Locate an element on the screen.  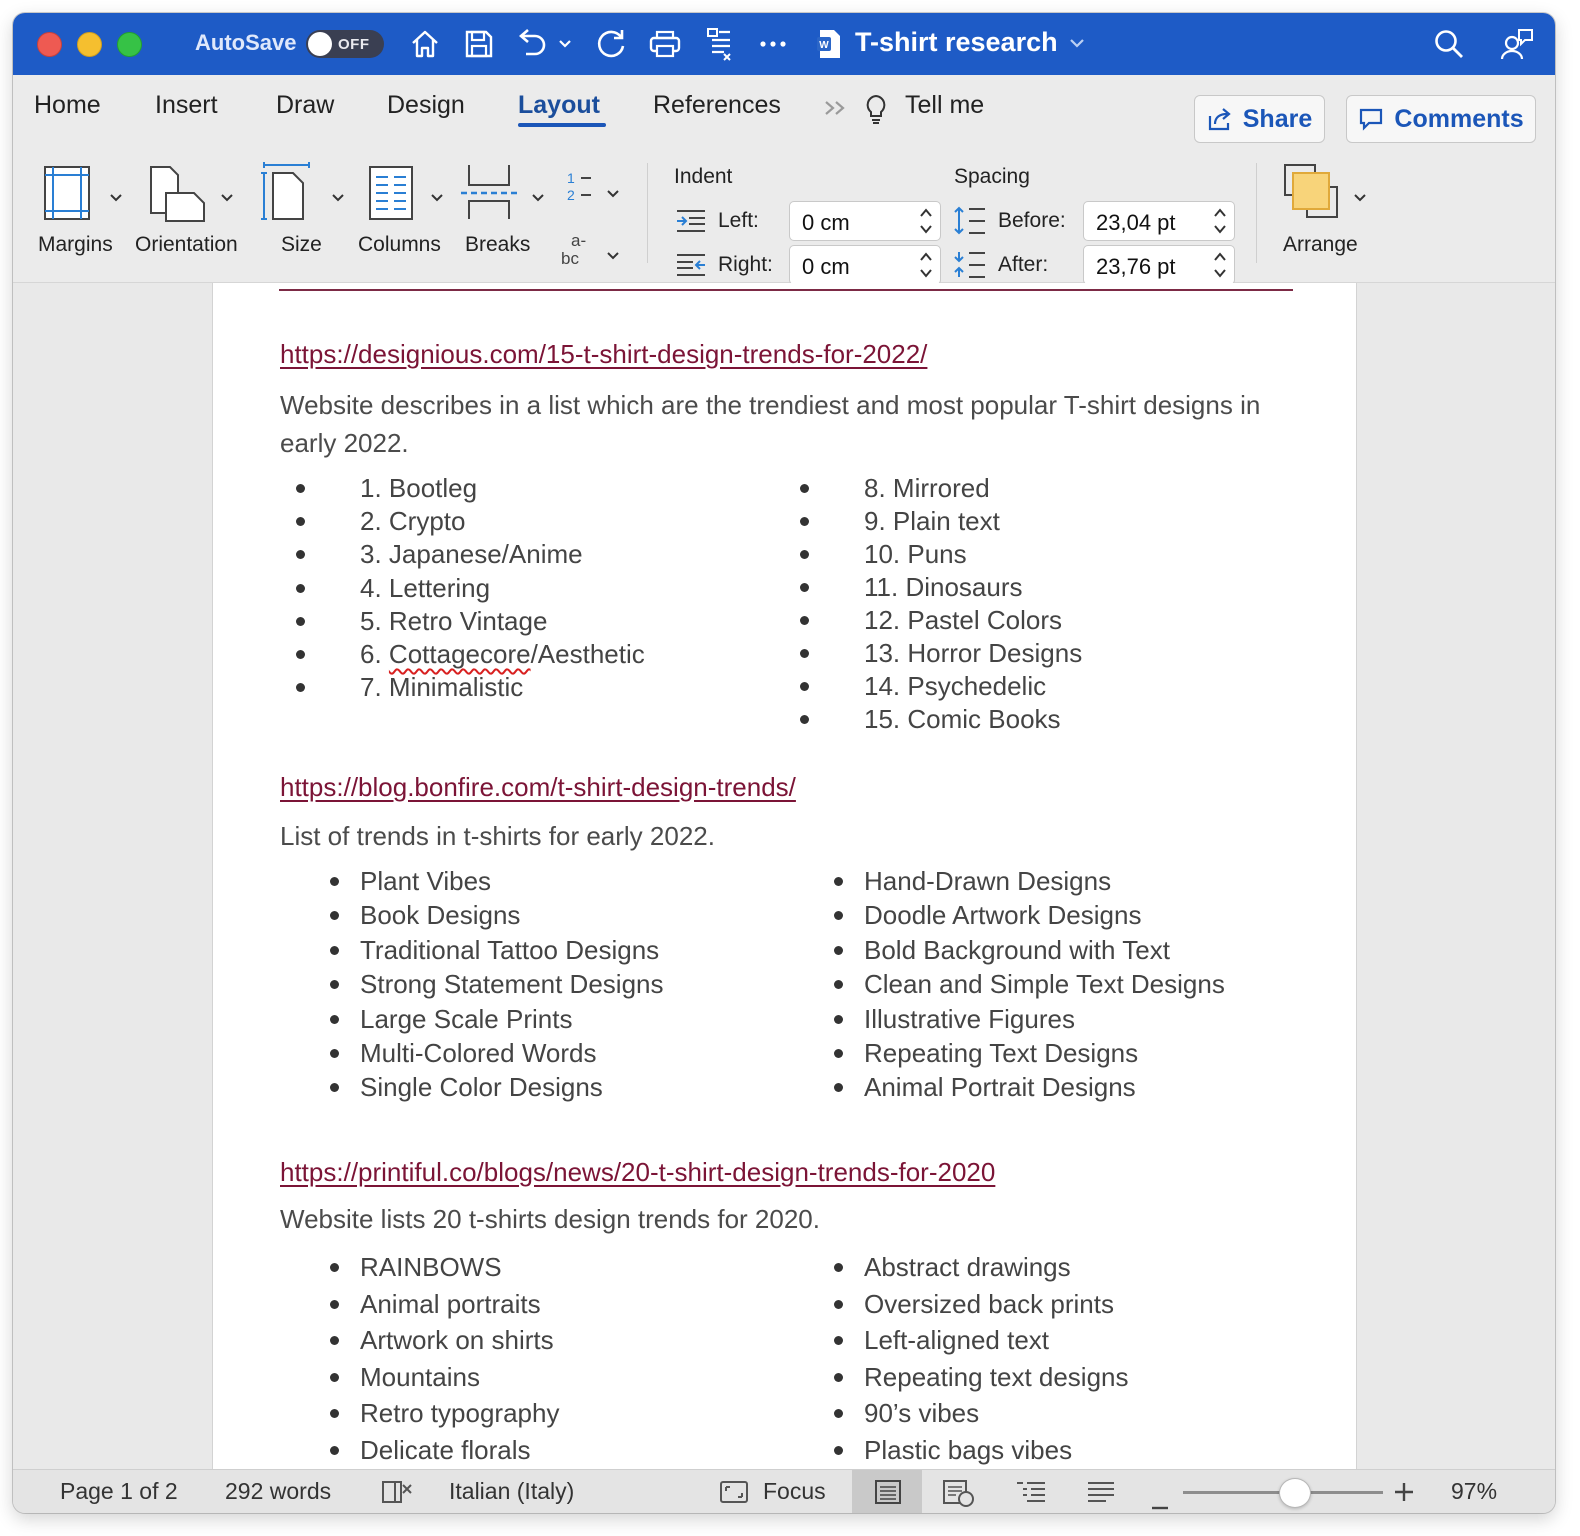
breaks-label: Breaks is located at coordinates (497, 245).